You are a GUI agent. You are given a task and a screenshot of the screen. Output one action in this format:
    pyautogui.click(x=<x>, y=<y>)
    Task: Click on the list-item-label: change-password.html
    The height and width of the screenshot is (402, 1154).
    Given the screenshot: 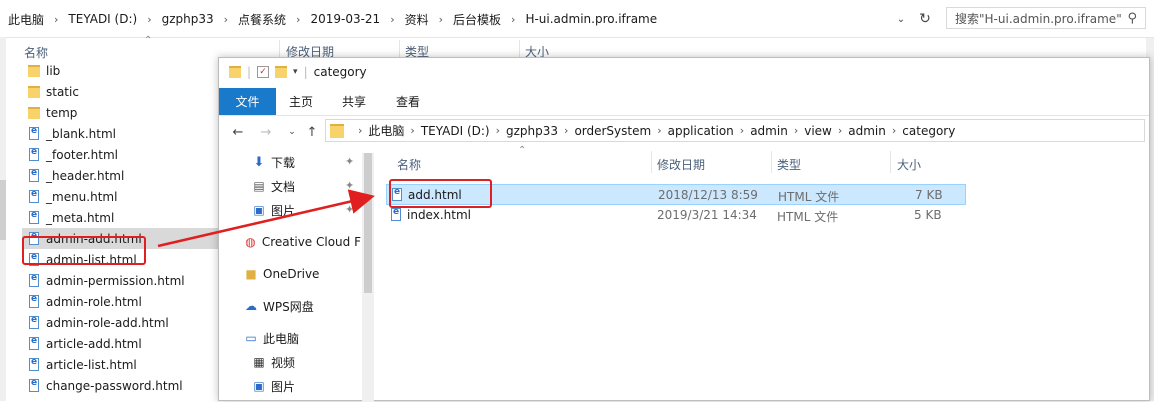 What is the action you would take?
    pyautogui.click(x=114, y=385)
    